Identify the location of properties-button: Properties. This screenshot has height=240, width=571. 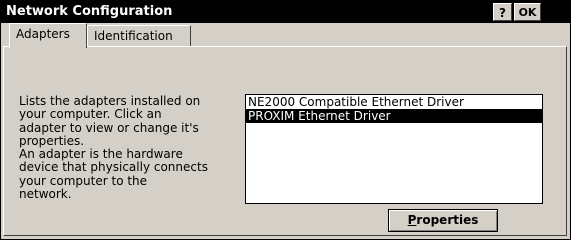
(443, 220).